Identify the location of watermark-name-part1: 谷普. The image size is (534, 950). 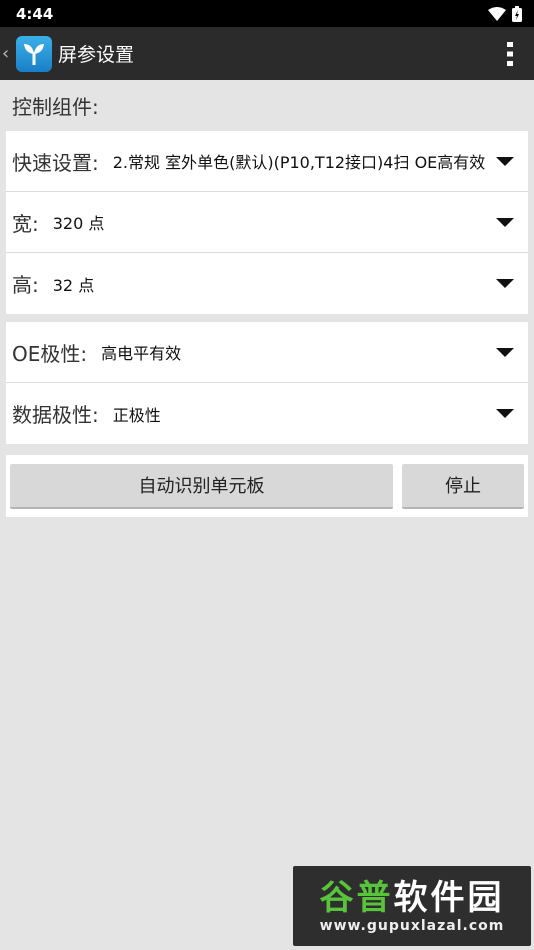
(356, 898).